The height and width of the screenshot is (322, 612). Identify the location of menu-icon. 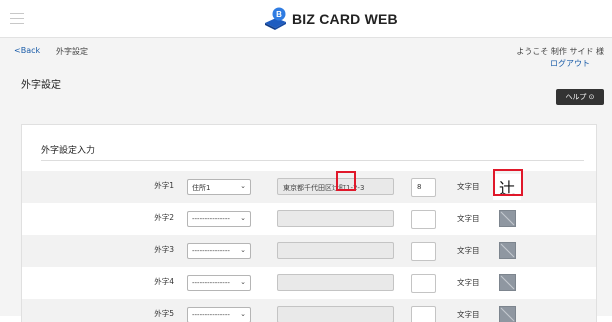
(17, 18).